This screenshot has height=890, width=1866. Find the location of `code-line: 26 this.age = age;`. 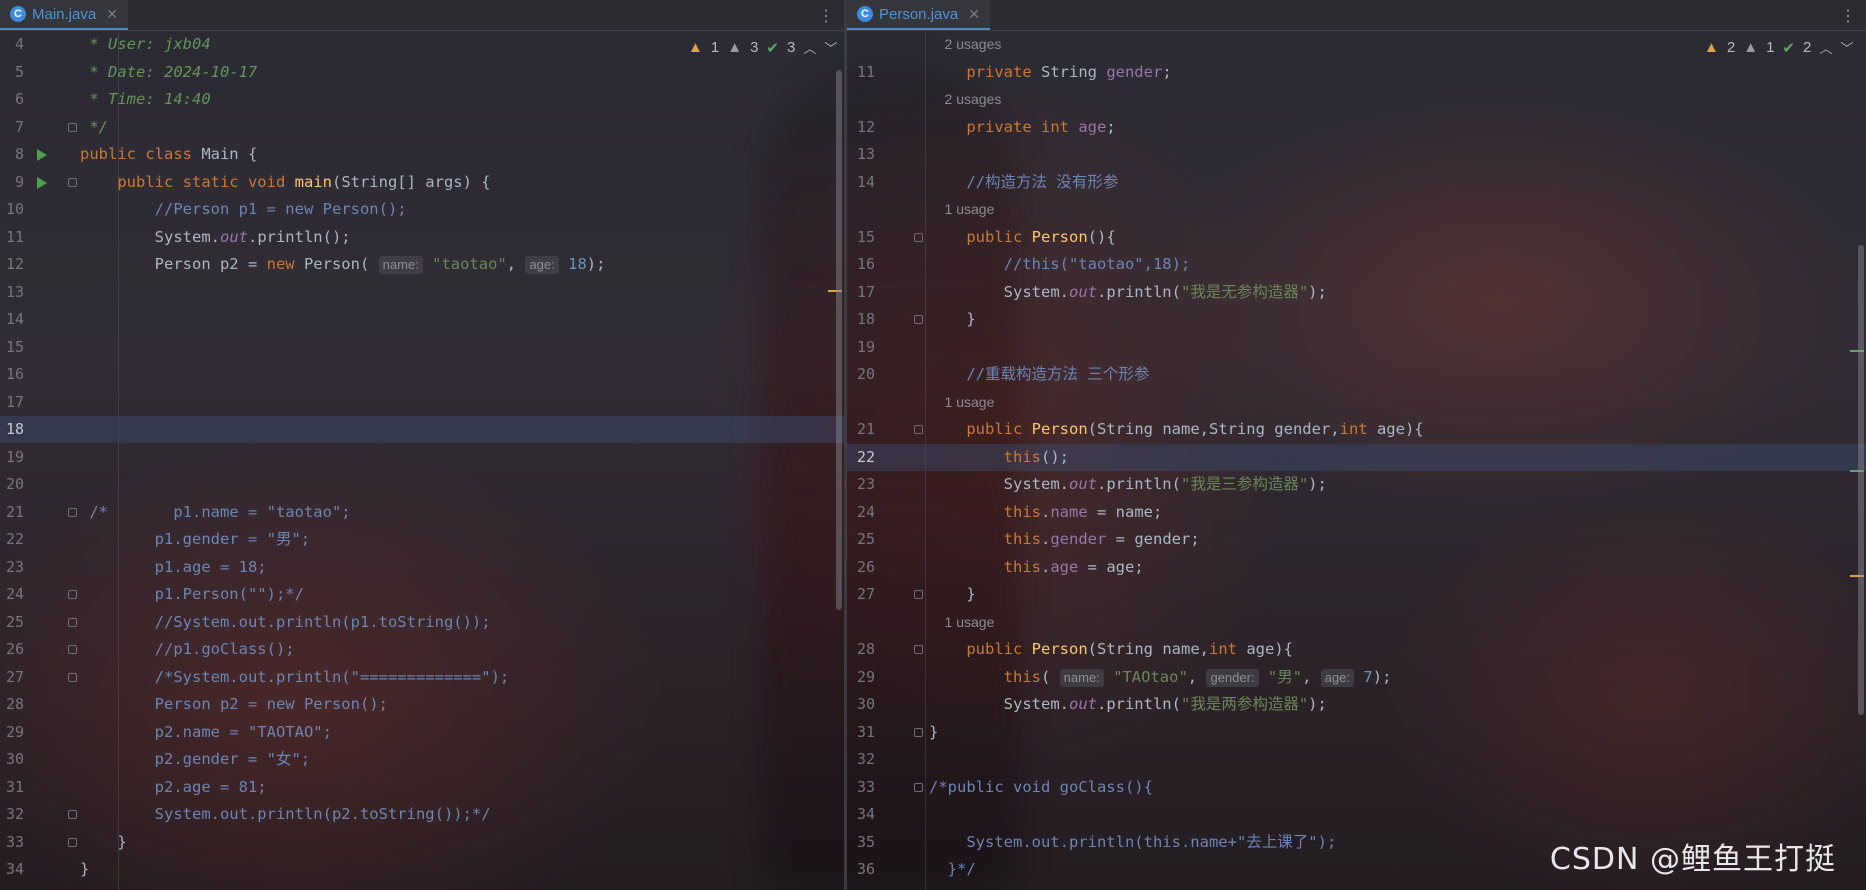

code-line: 26 this.age = age; is located at coordinates (1356, 567).